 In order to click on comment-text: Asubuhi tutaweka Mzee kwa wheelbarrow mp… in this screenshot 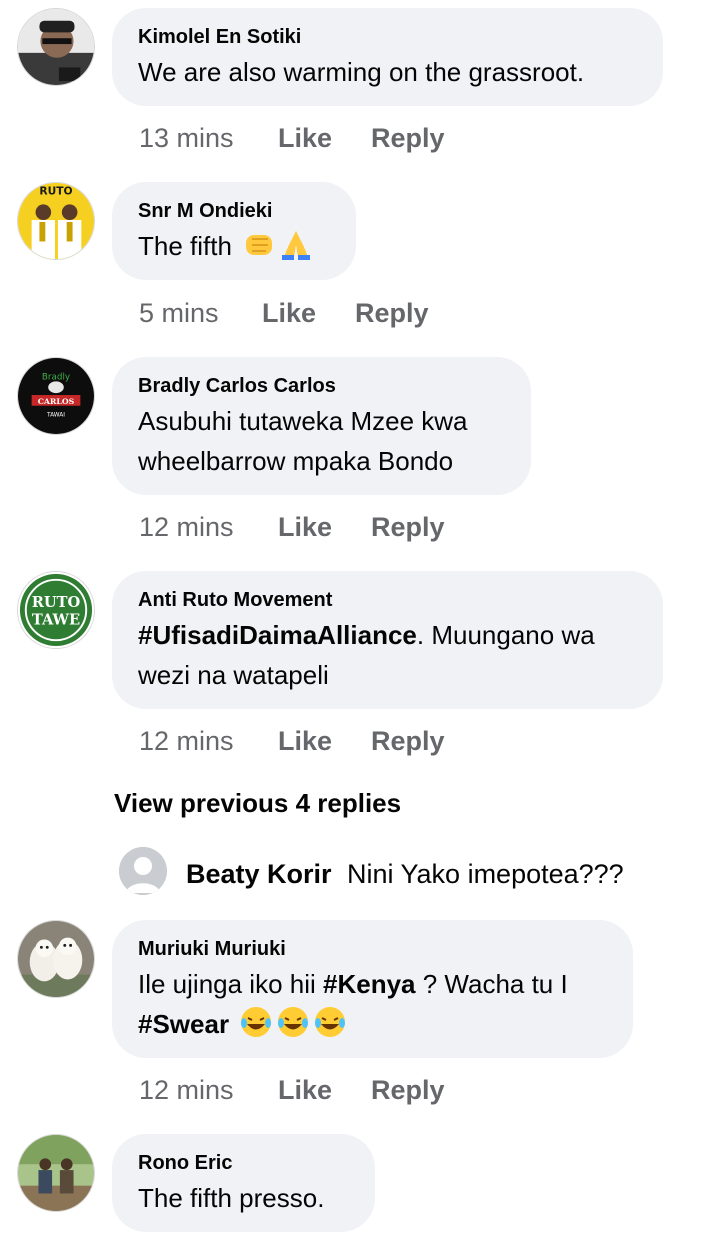, I will do `click(320, 441)`.